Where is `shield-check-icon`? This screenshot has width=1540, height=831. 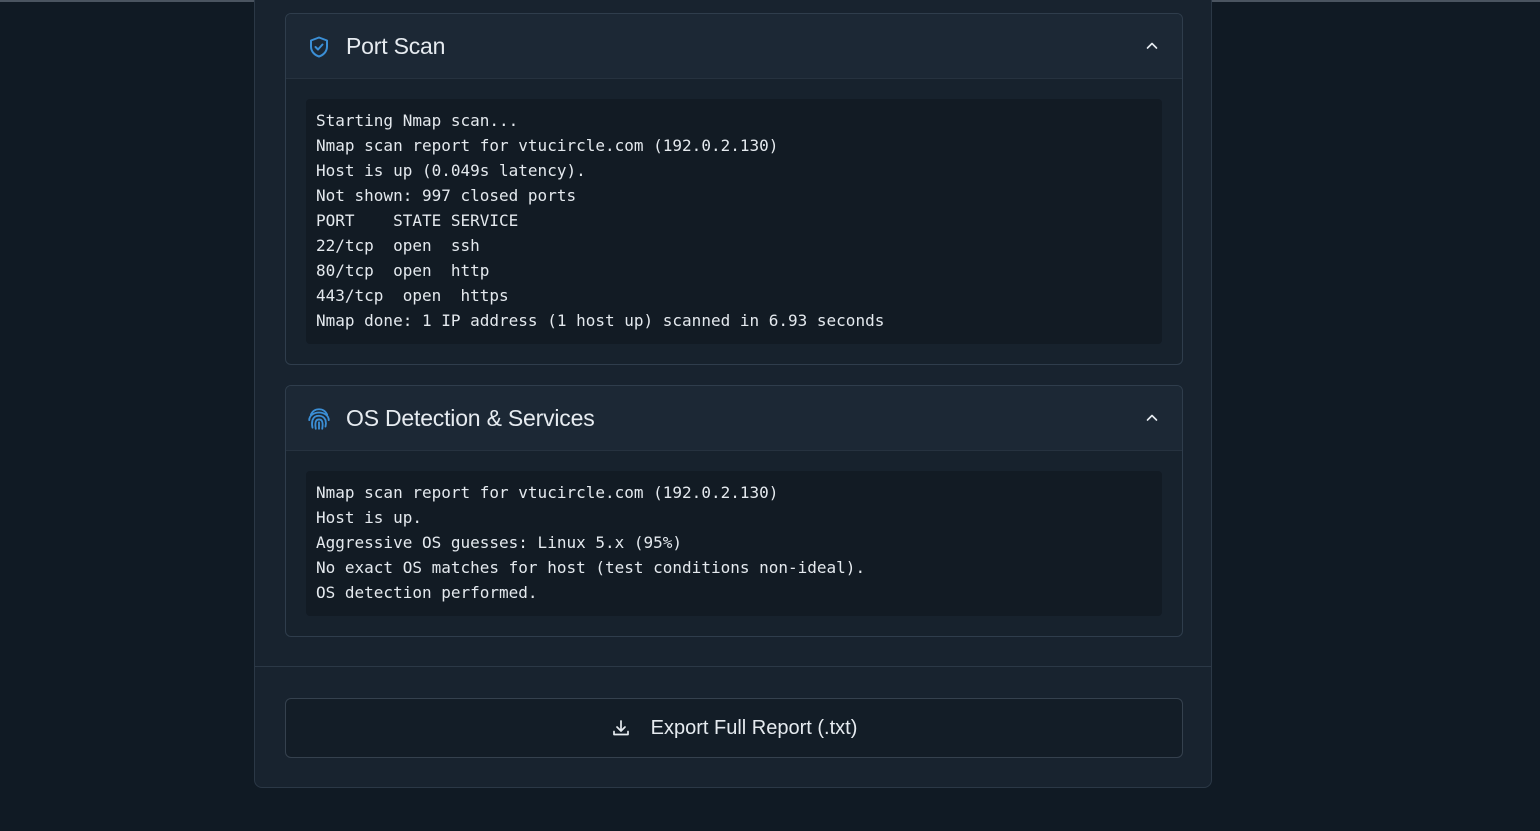 shield-check-icon is located at coordinates (319, 47).